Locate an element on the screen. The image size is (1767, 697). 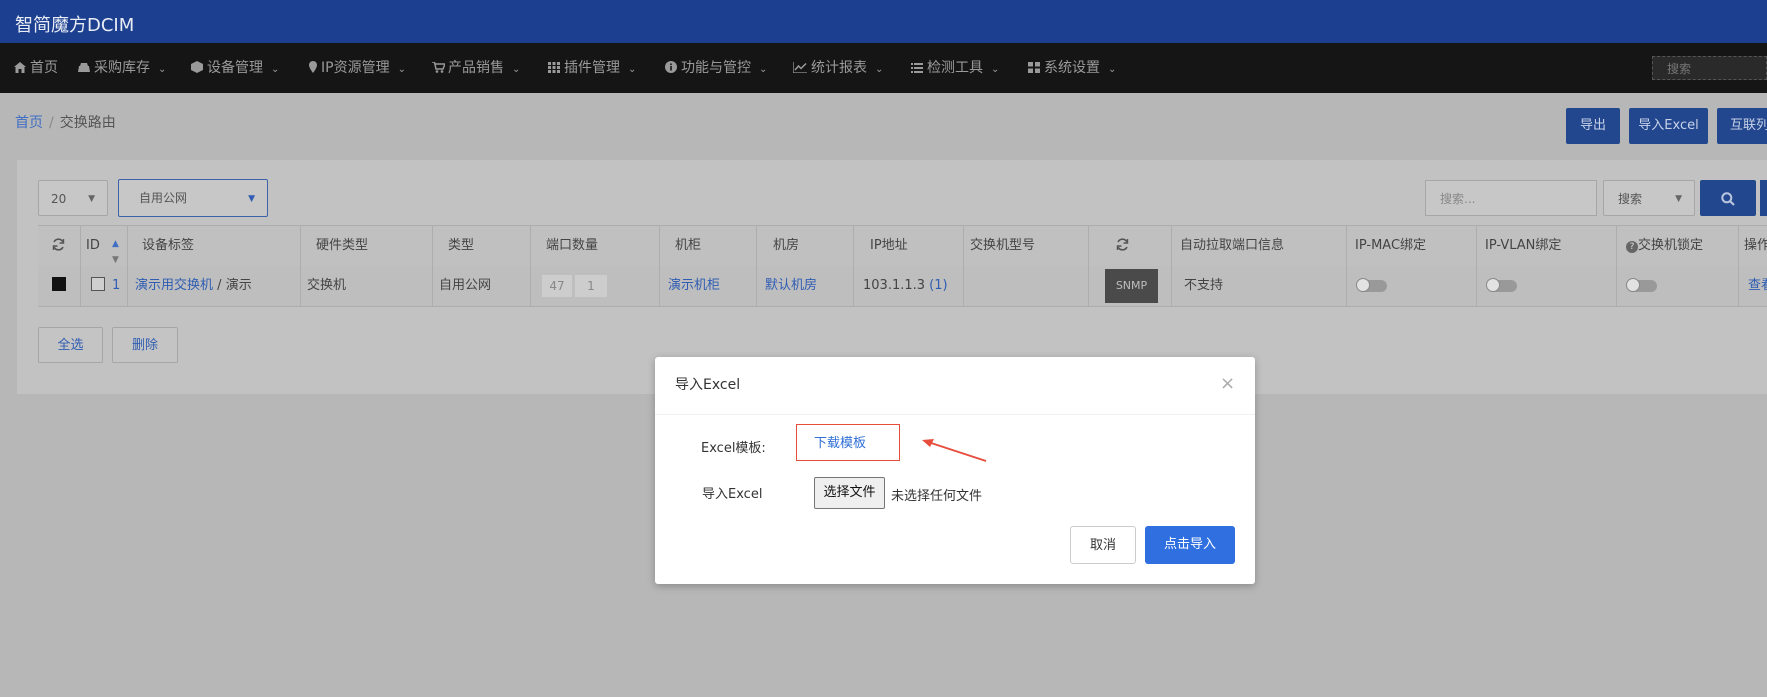
snmp-badge: SNMP is located at coordinates (1131, 286).